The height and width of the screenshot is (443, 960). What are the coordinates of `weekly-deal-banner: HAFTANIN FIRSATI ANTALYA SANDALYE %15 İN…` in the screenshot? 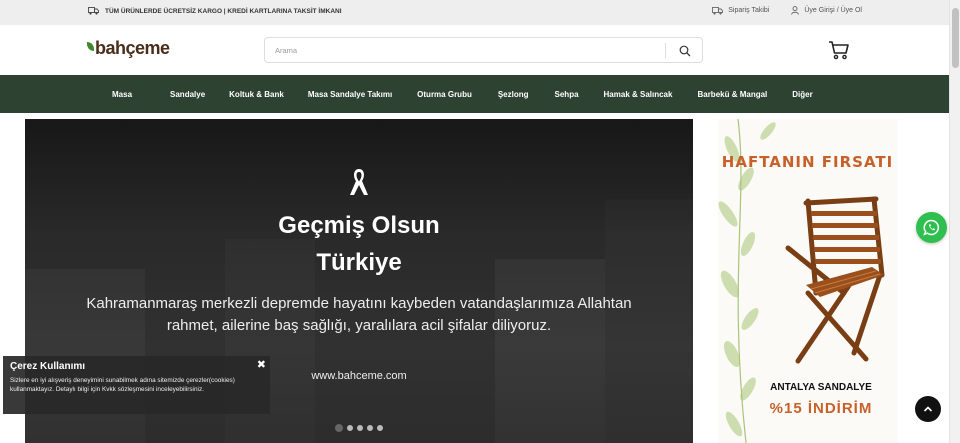 It's located at (807, 281).